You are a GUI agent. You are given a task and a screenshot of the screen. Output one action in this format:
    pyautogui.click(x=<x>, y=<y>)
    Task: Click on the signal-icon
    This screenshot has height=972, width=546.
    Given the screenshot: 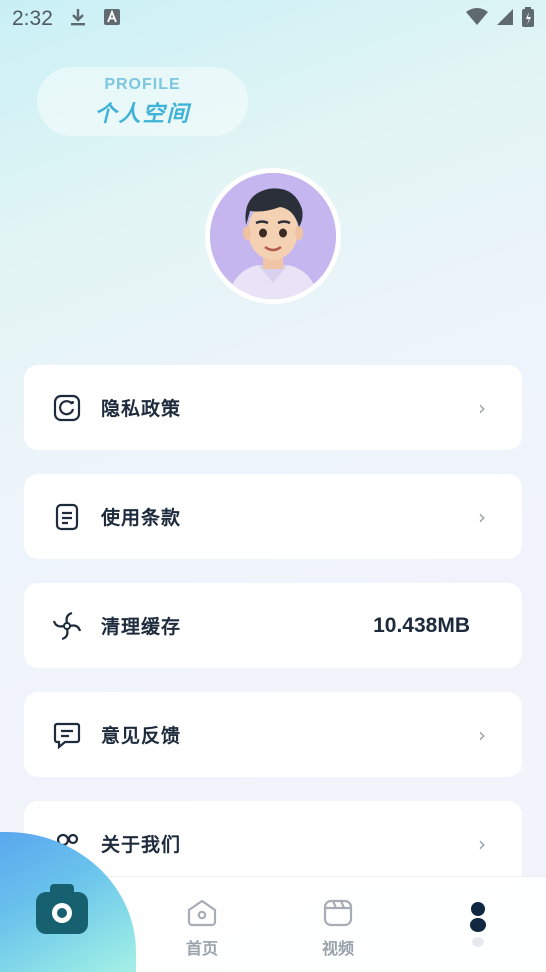 What is the action you would take?
    pyautogui.click(x=505, y=19)
    